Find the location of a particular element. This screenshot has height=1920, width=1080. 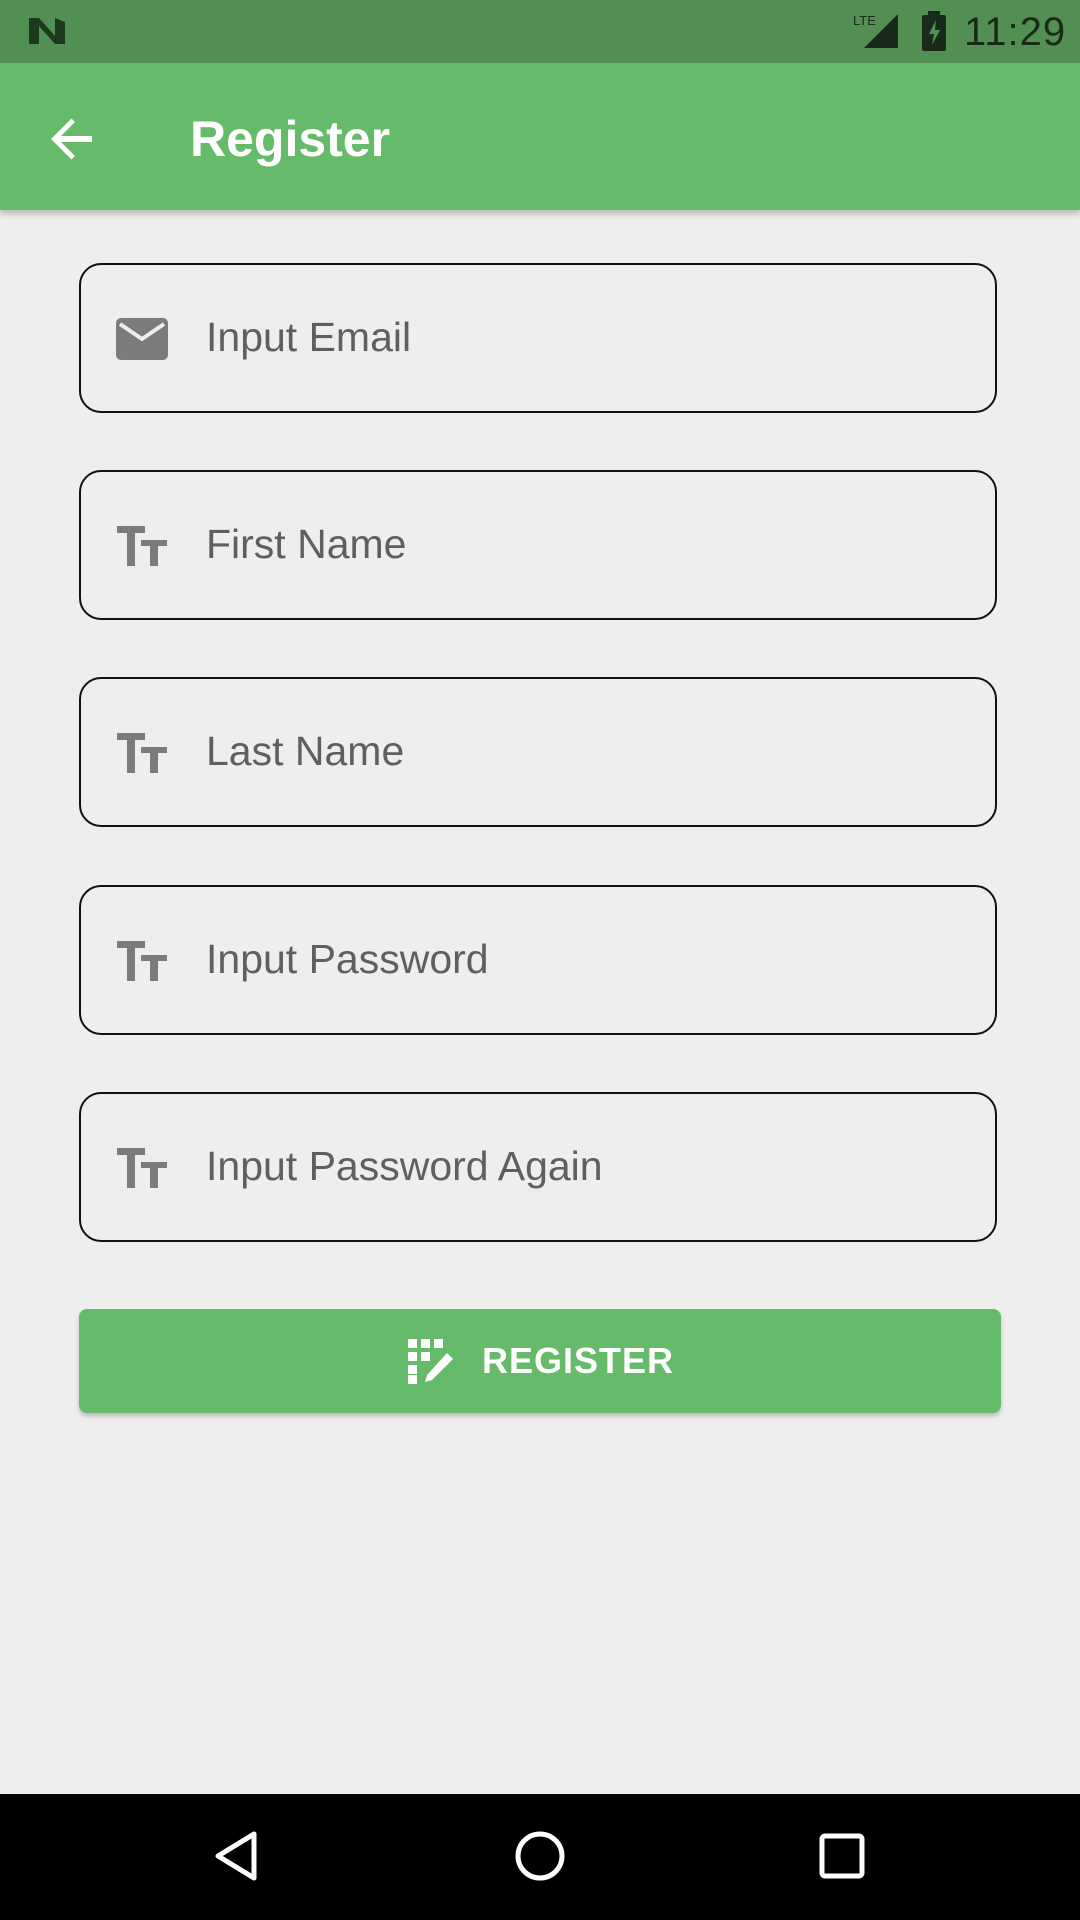

confirm-password-placeholder: Input Password Again is located at coordinates (404, 1166).